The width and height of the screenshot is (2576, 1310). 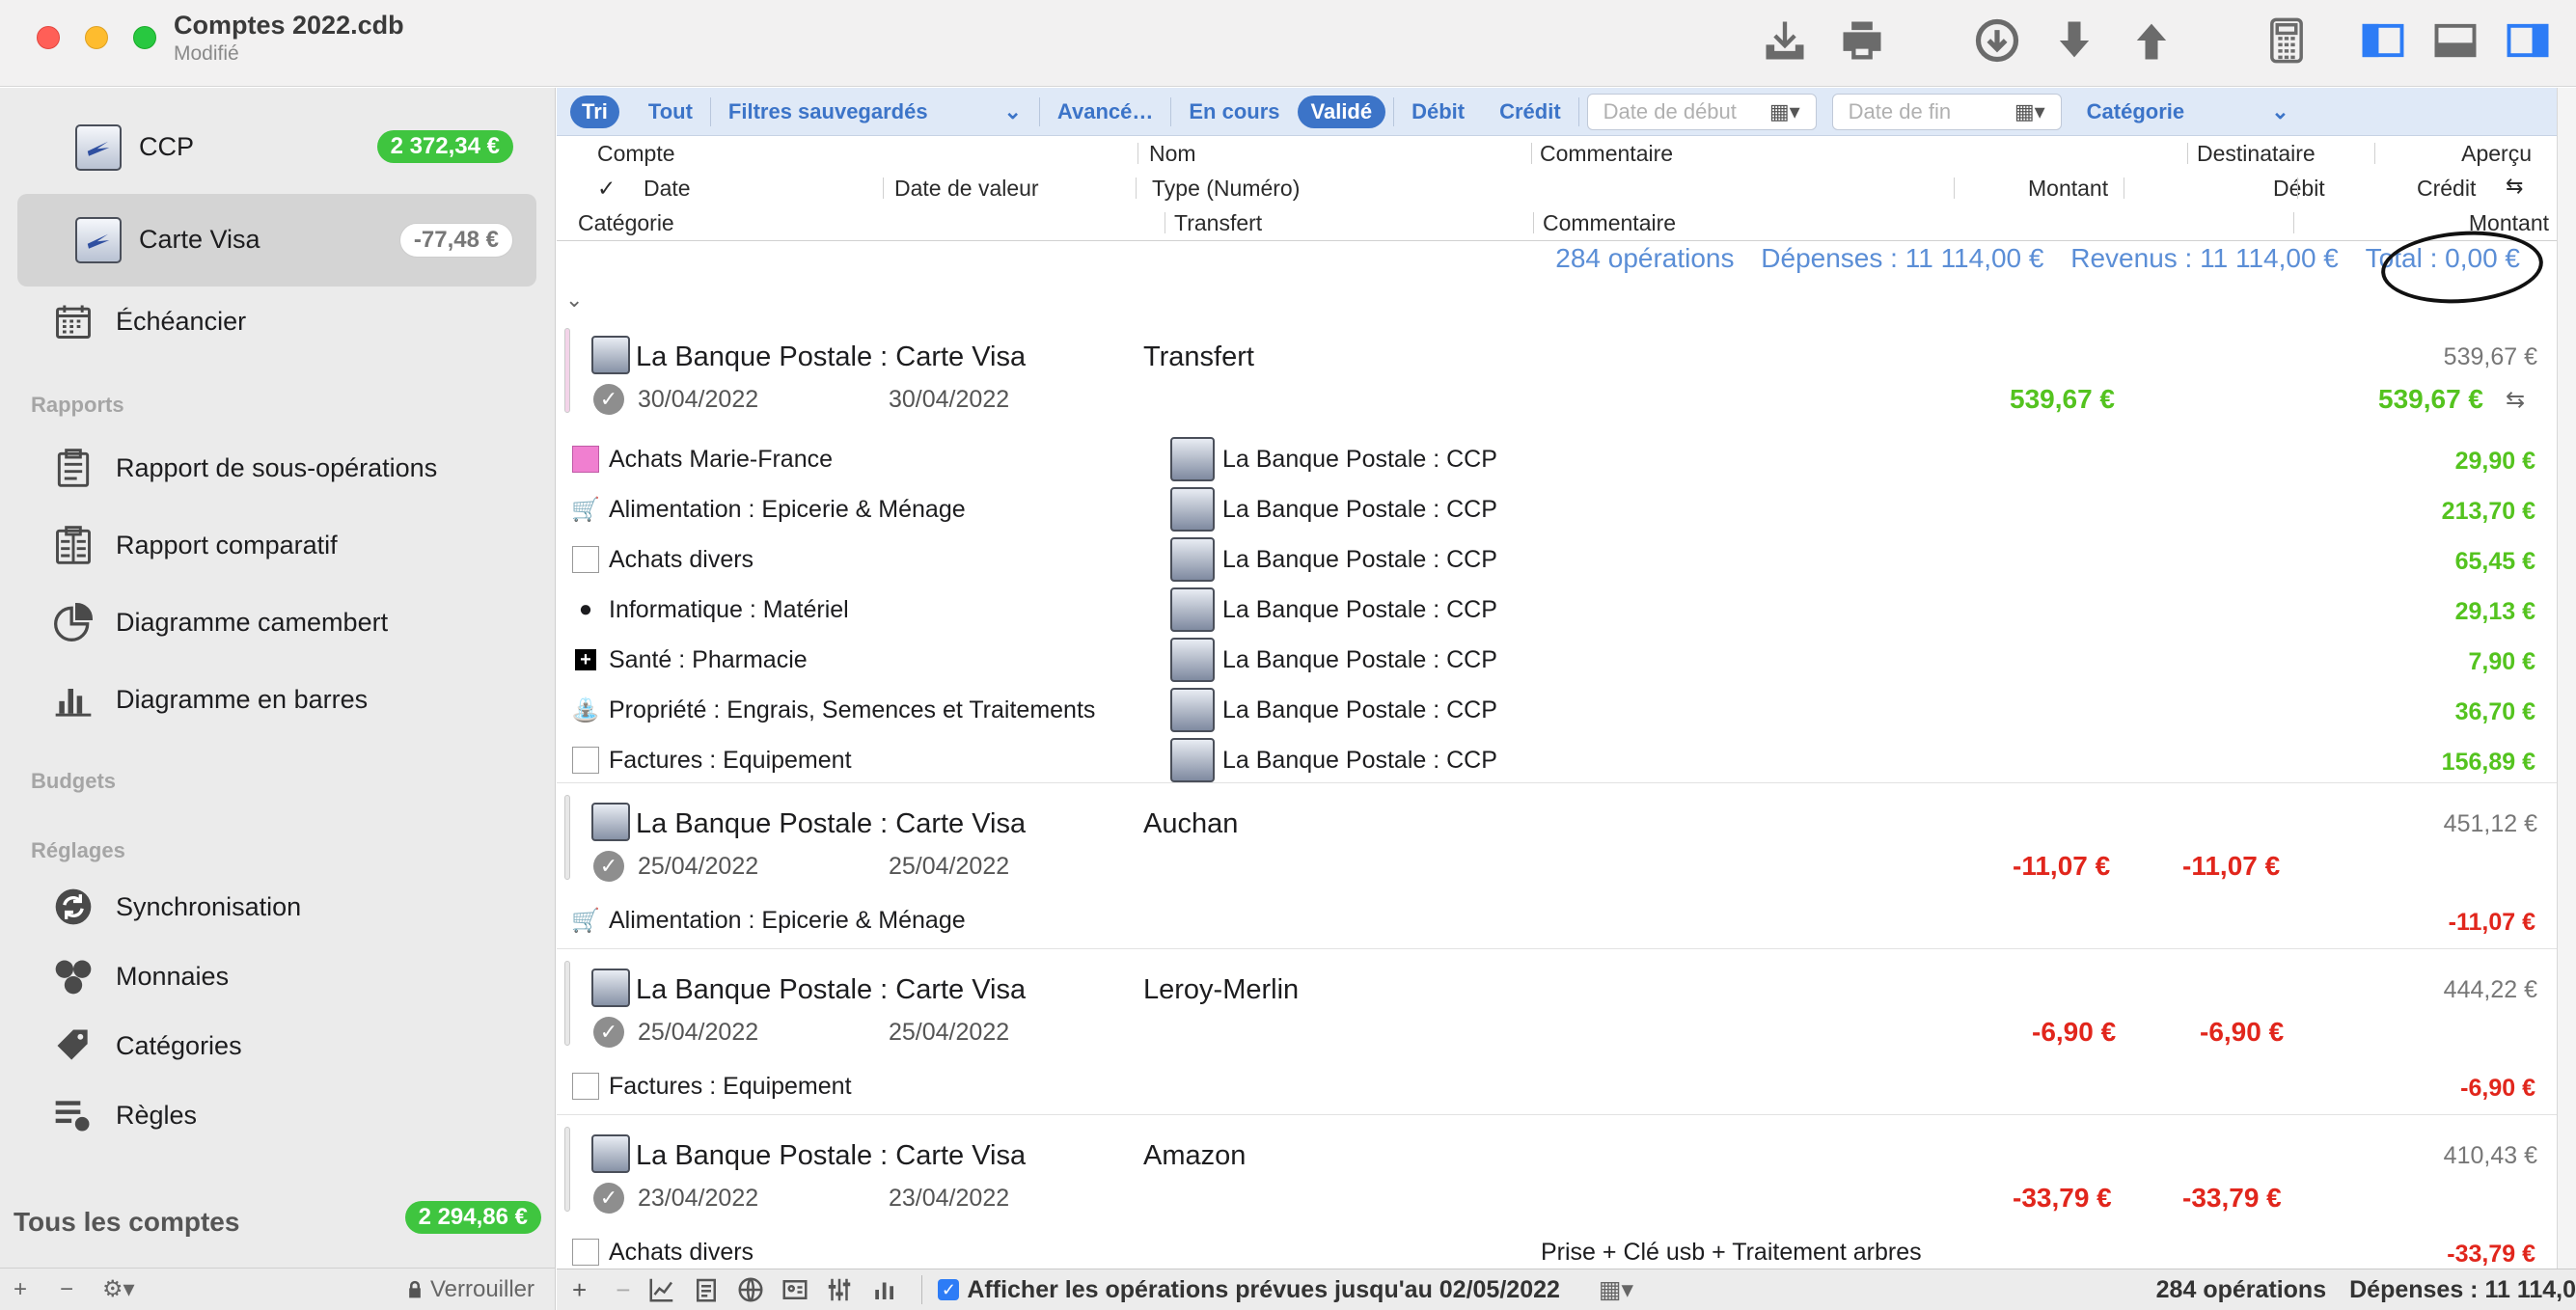 I want to click on valide-button: Validé, so click(x=1341, y=112).